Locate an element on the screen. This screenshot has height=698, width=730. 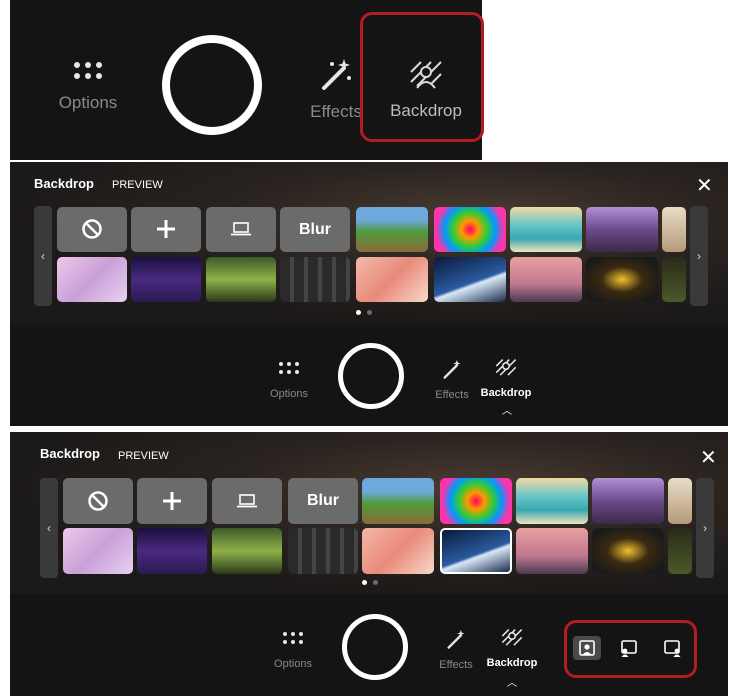
background-tile-earth-selected is located at coordinates (476, 551).